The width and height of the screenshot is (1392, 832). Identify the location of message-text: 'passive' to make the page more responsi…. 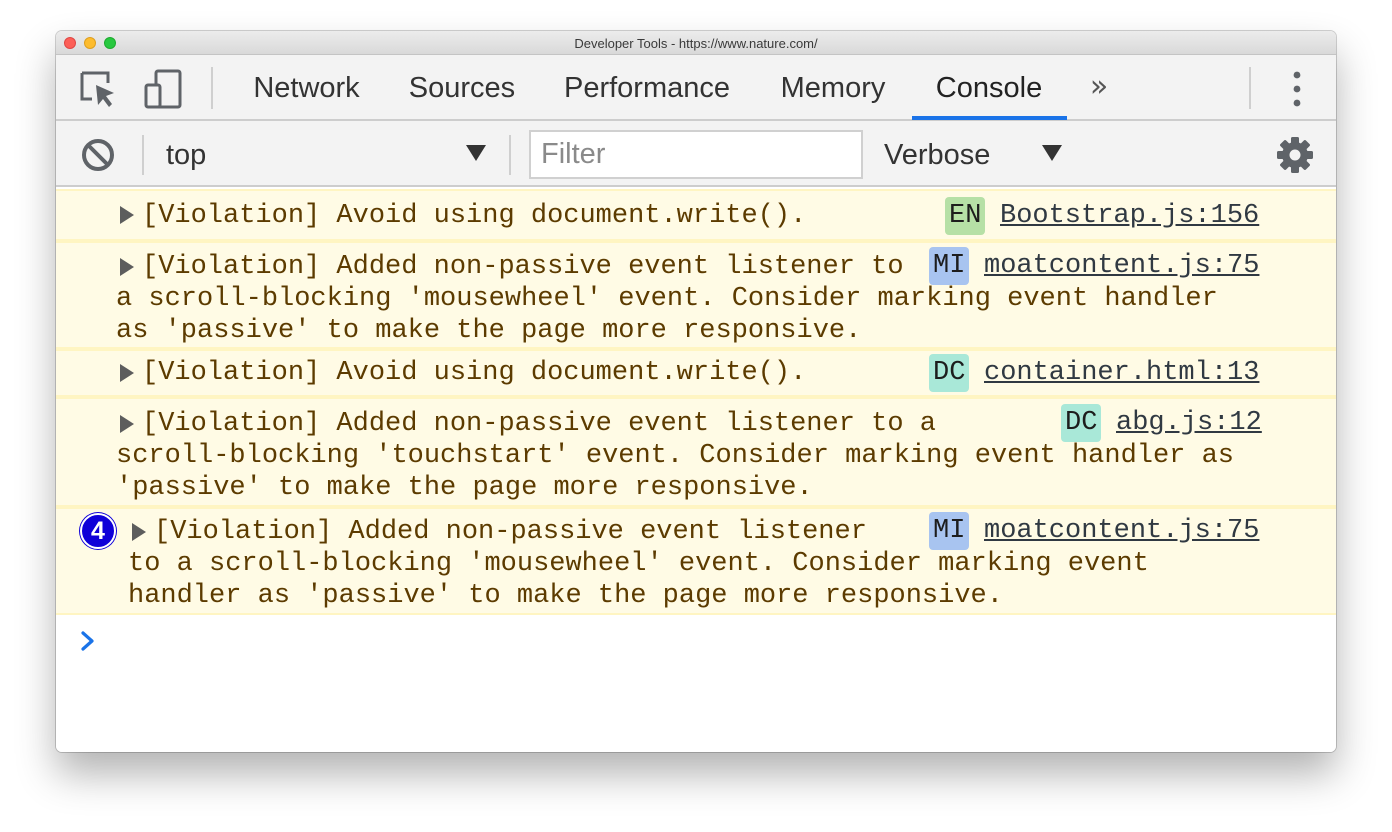
(464, 488).